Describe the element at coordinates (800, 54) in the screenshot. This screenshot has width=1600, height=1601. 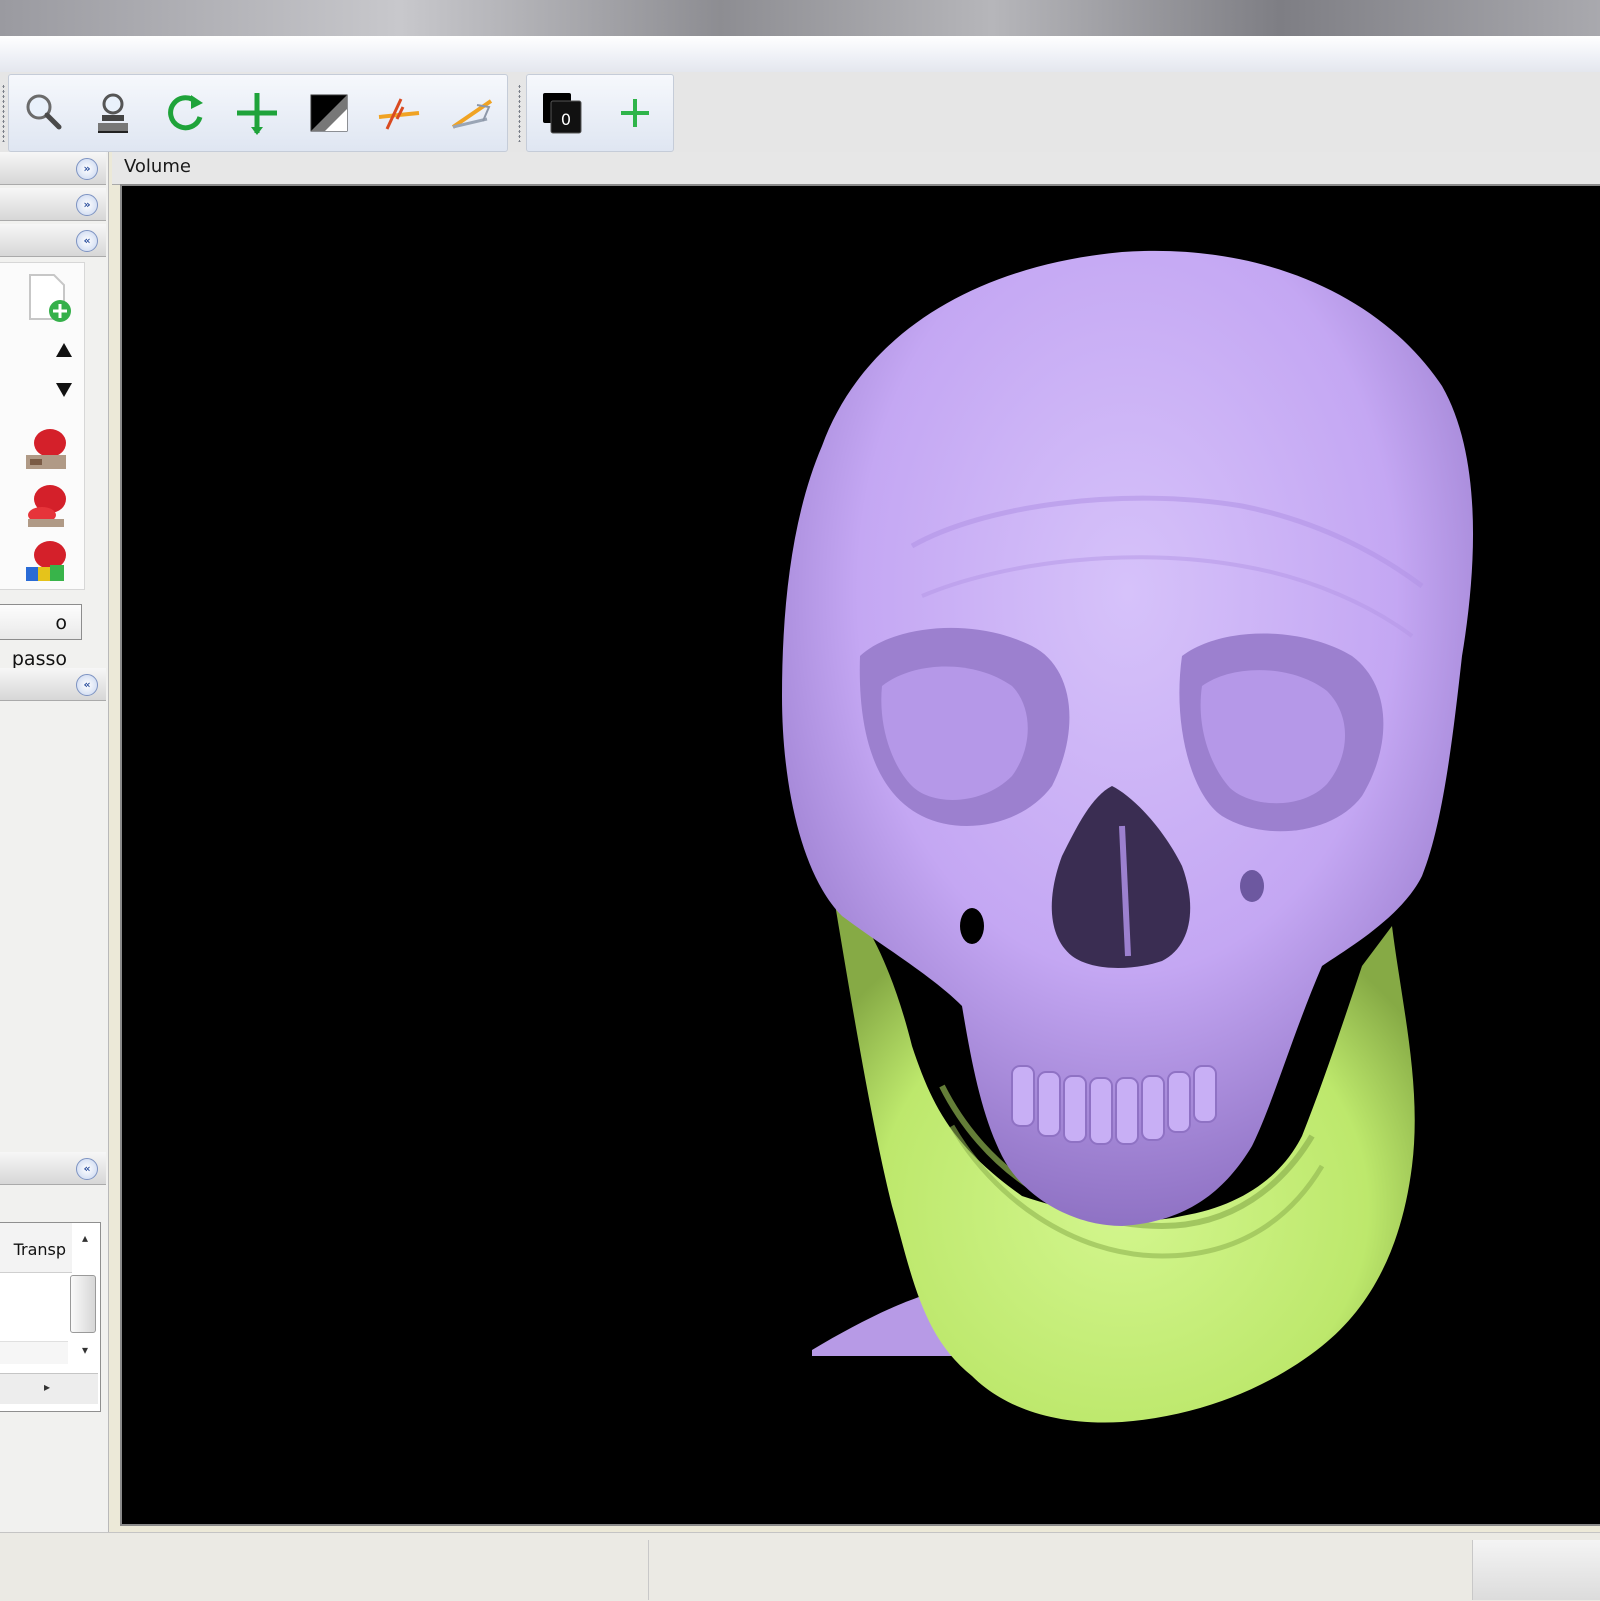
I see `window-title-bar` at that location.